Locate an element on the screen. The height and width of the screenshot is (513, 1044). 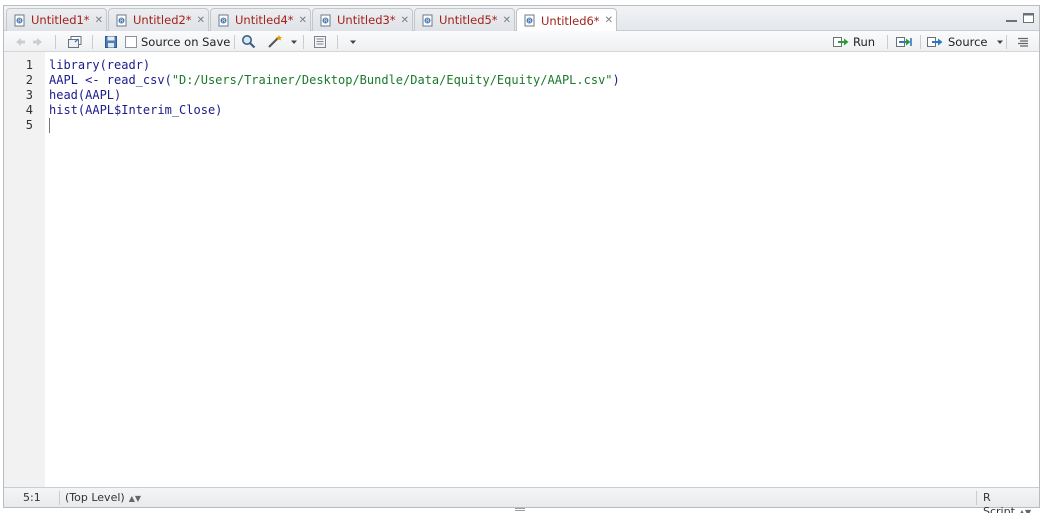
show-in-window-icon is located at coordinates (75, 41).